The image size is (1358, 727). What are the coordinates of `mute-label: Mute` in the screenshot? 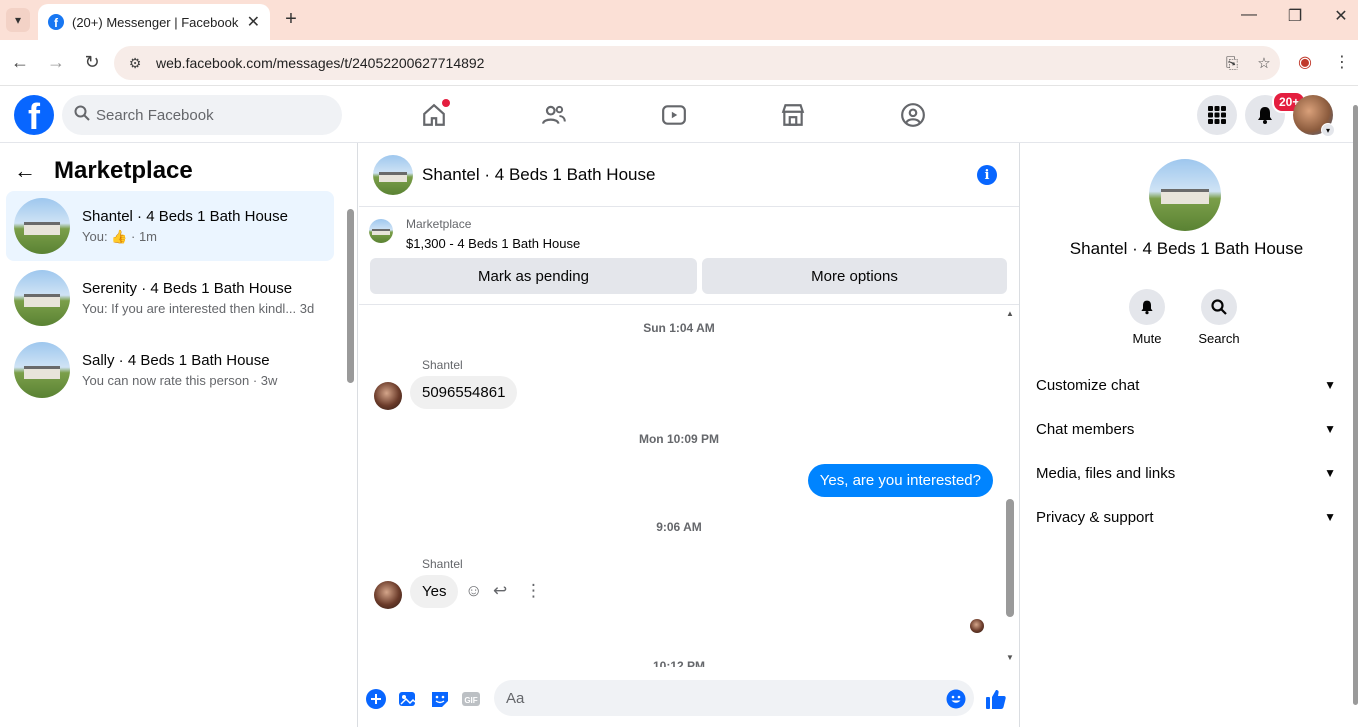 It's located at (1147, 338).